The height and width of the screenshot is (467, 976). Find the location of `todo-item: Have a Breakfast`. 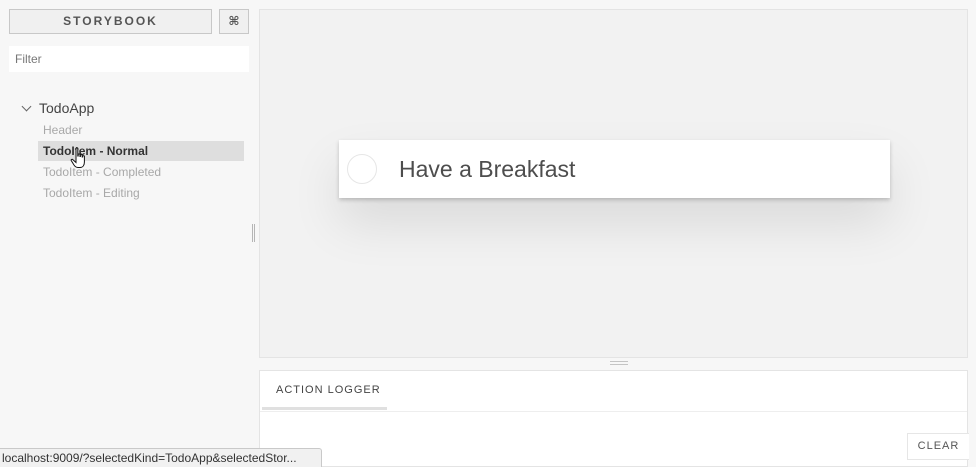

todo-item: Have a Breakfast is located at coordinates (614, 169).